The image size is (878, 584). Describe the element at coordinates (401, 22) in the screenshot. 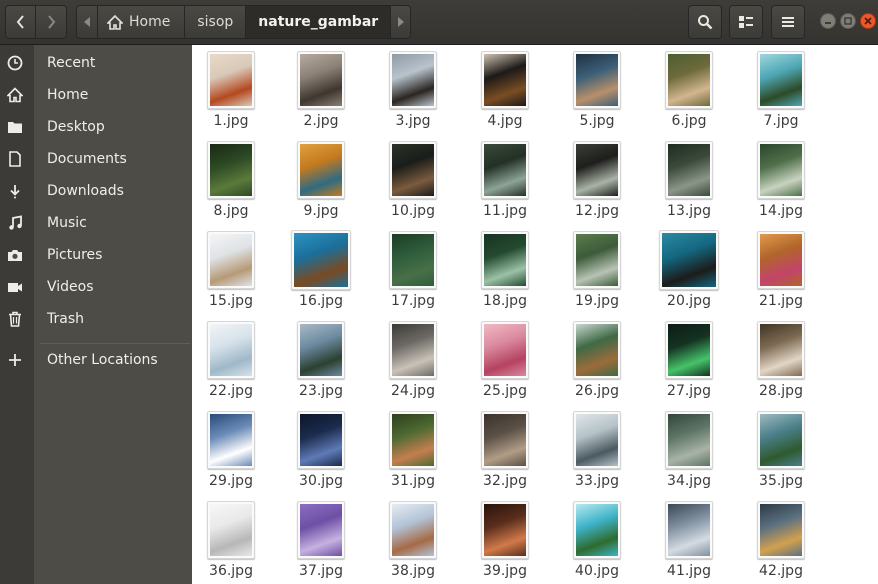

I see `path-scroll-right-button` at that location.